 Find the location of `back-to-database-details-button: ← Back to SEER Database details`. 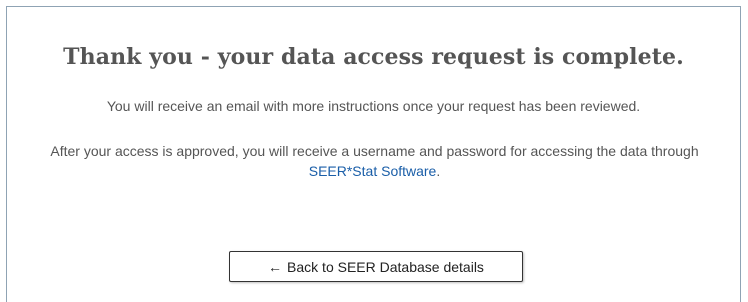

back-to-database-details-button: ← Back to SEER Database details is located at coordinates (376, 266).